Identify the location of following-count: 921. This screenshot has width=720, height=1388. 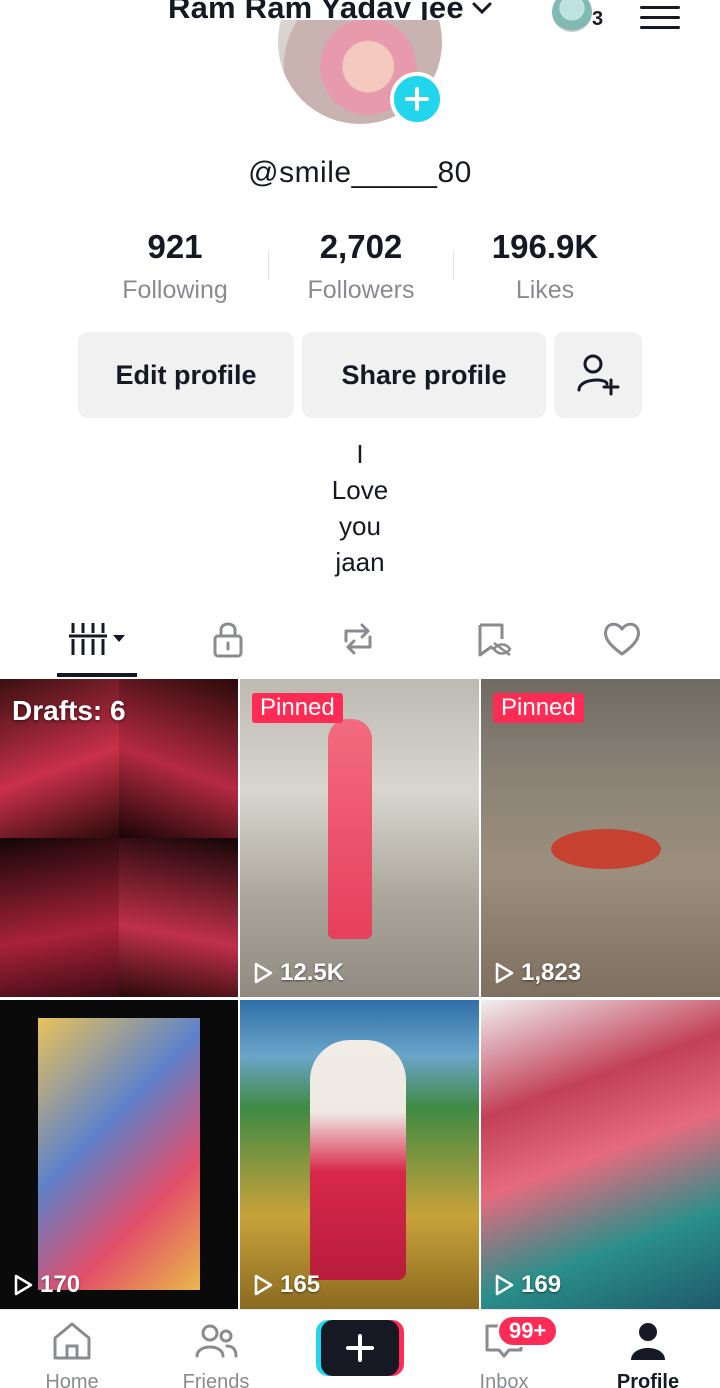
(175, 246).